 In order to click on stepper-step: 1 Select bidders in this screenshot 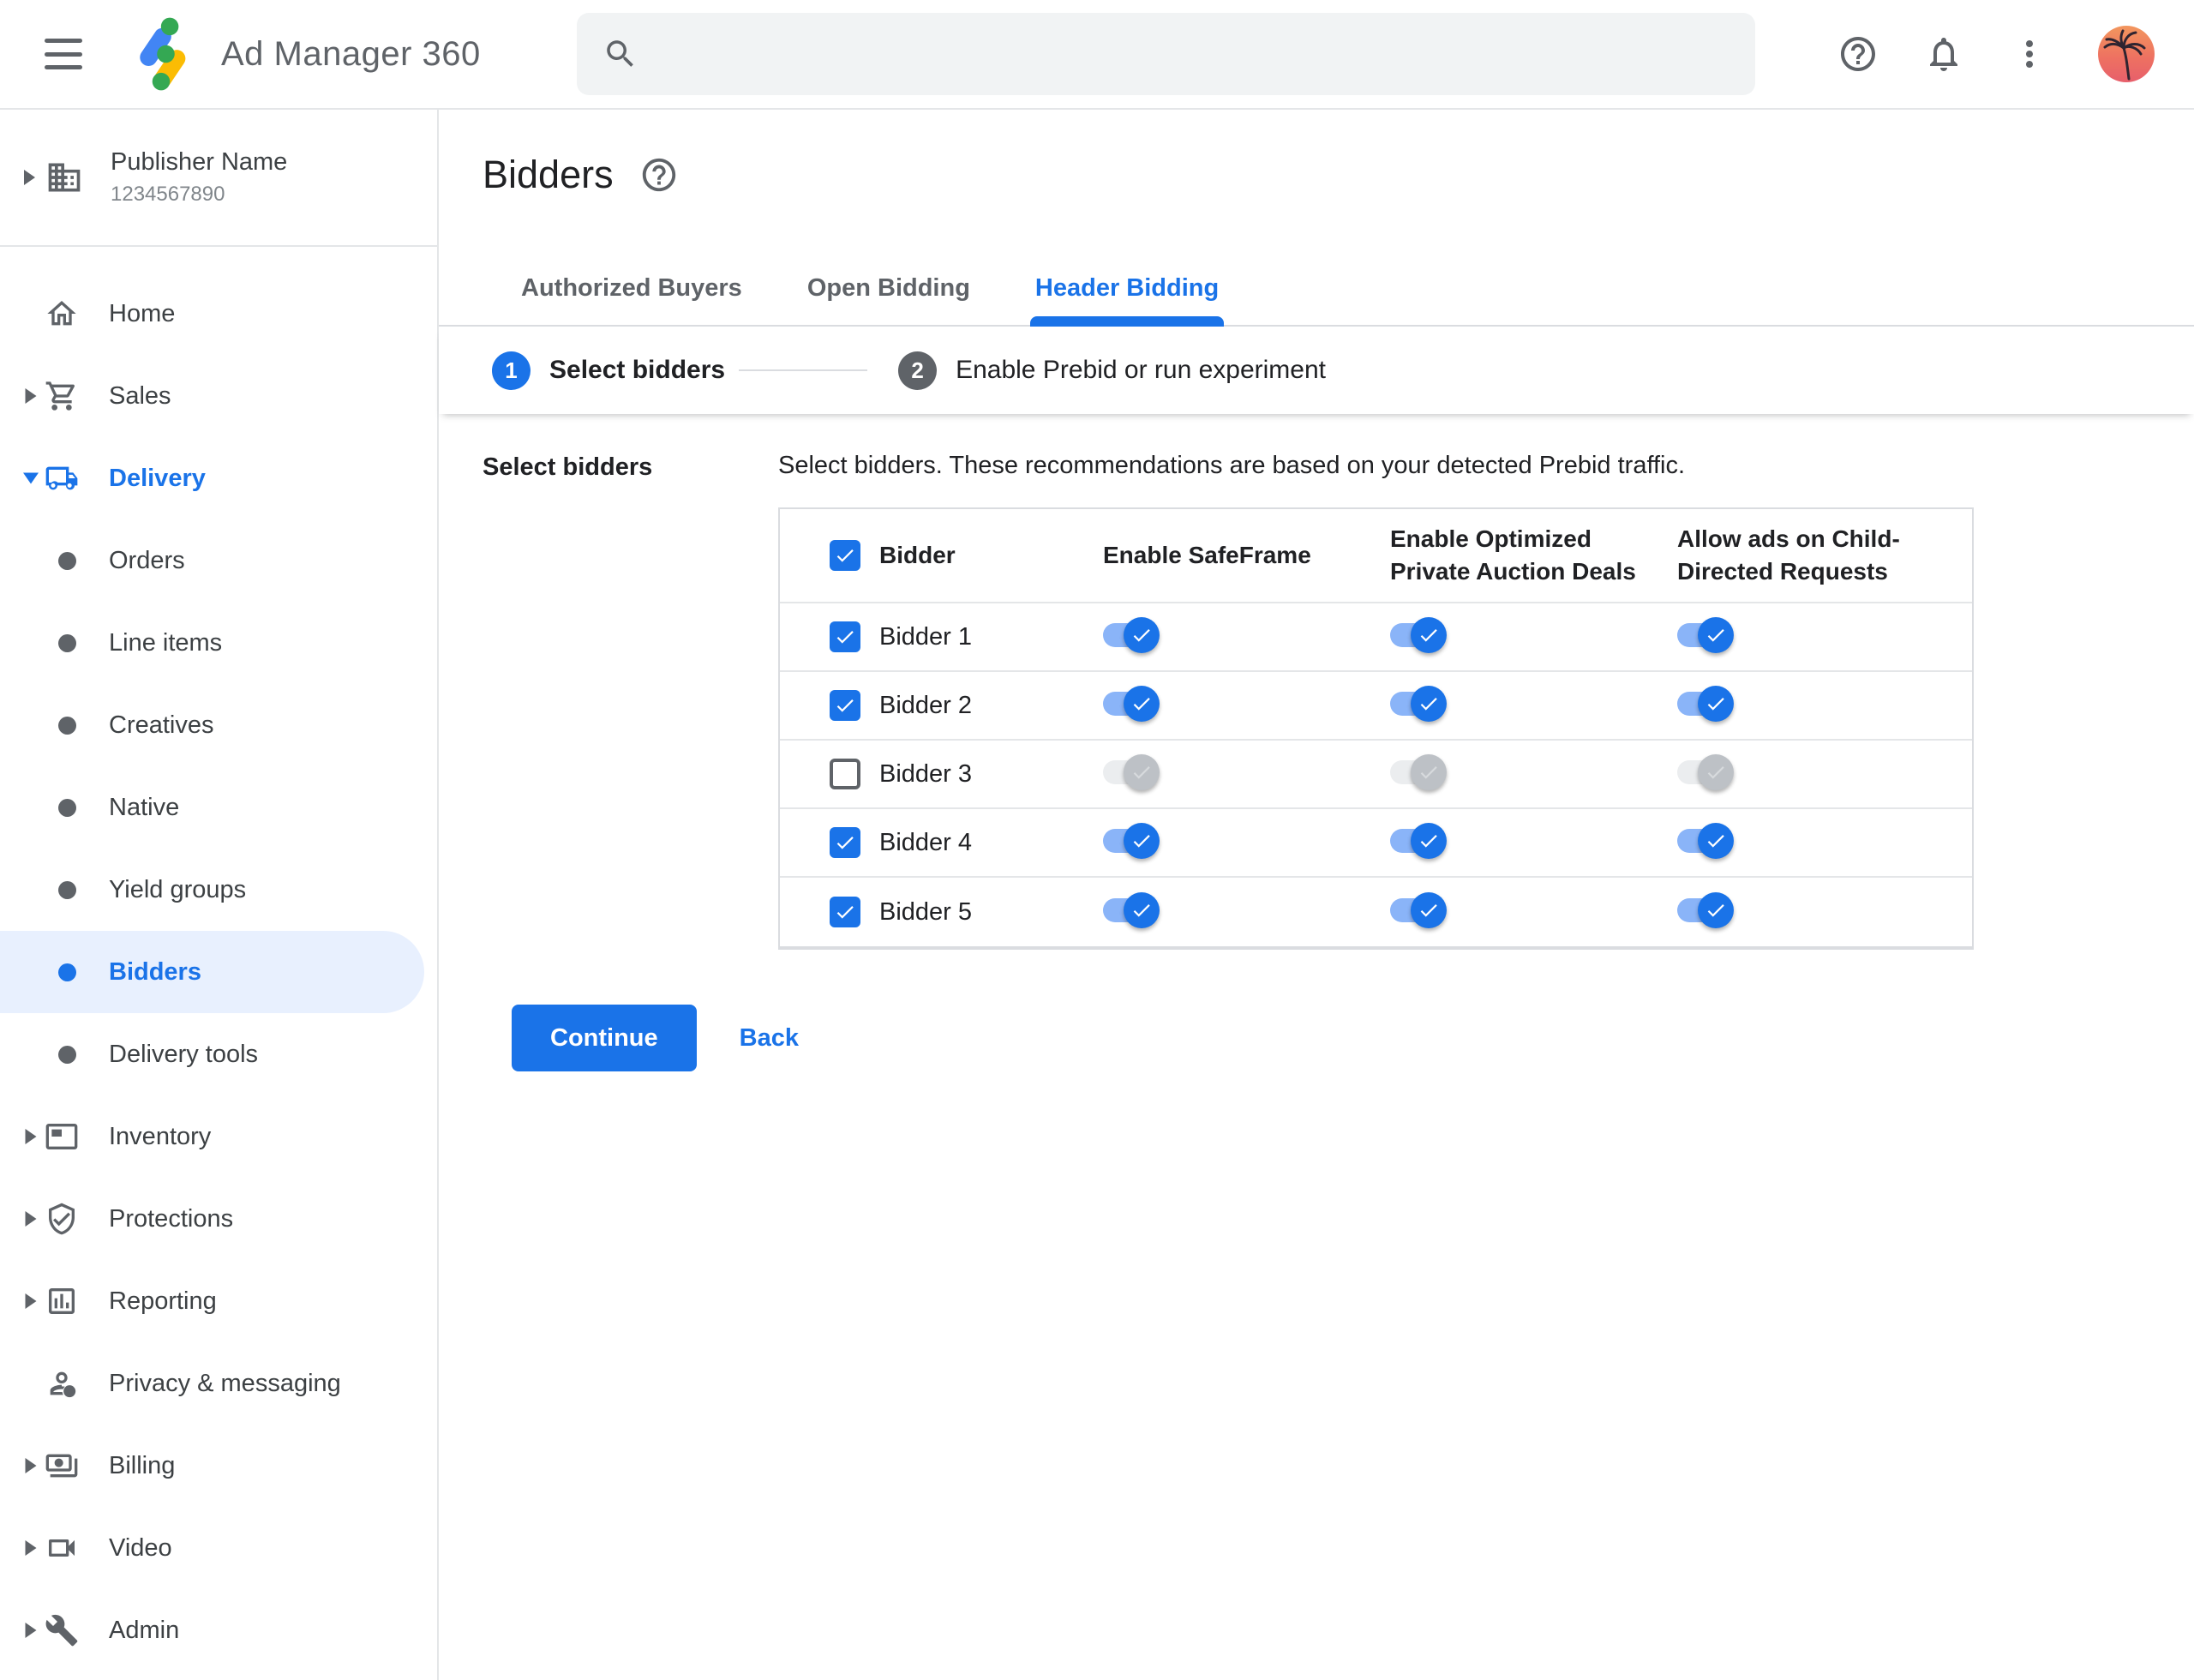, I will do `click(608, 370)`.